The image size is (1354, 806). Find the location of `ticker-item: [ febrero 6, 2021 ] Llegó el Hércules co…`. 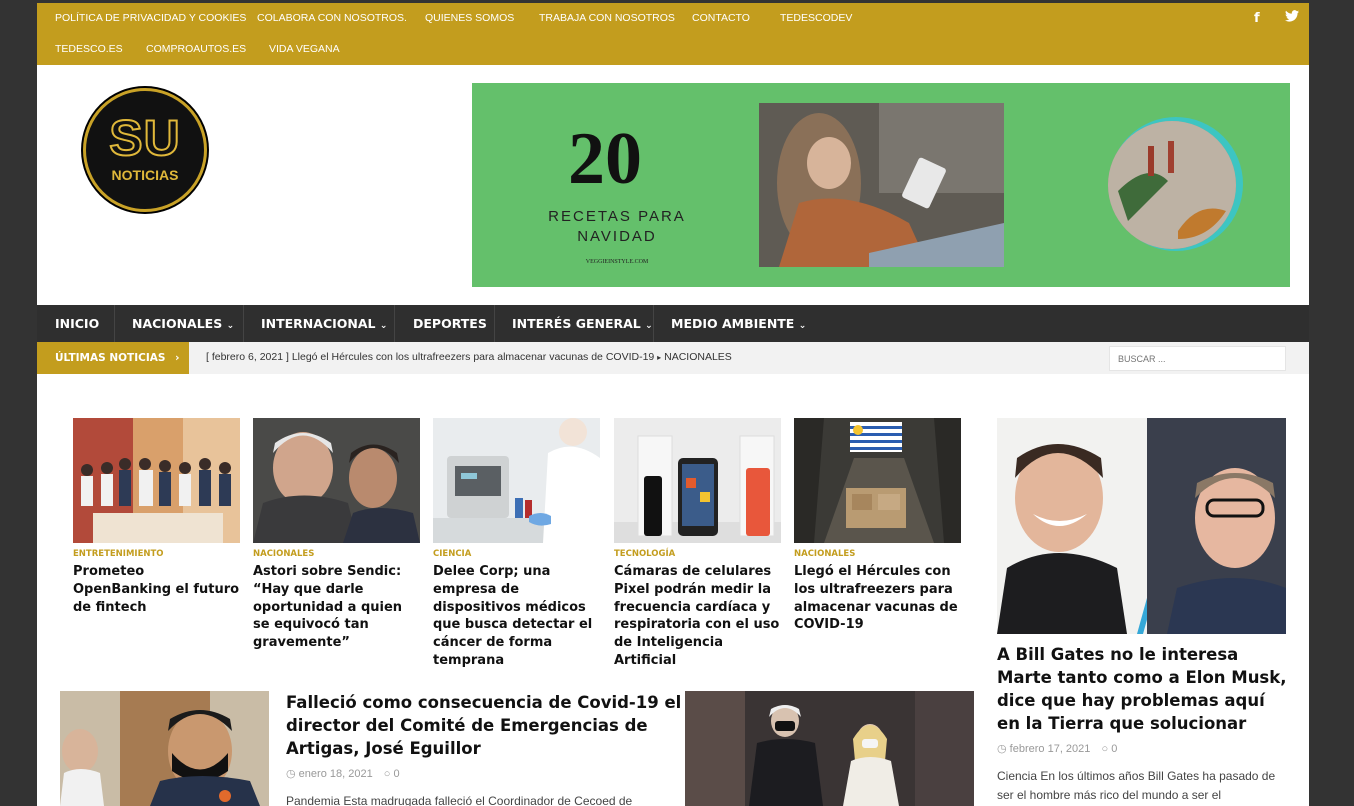

ticker-item: [ febrero 6, 2021 ] Llegó el Hércules co… is located at coordinates (469, 357).